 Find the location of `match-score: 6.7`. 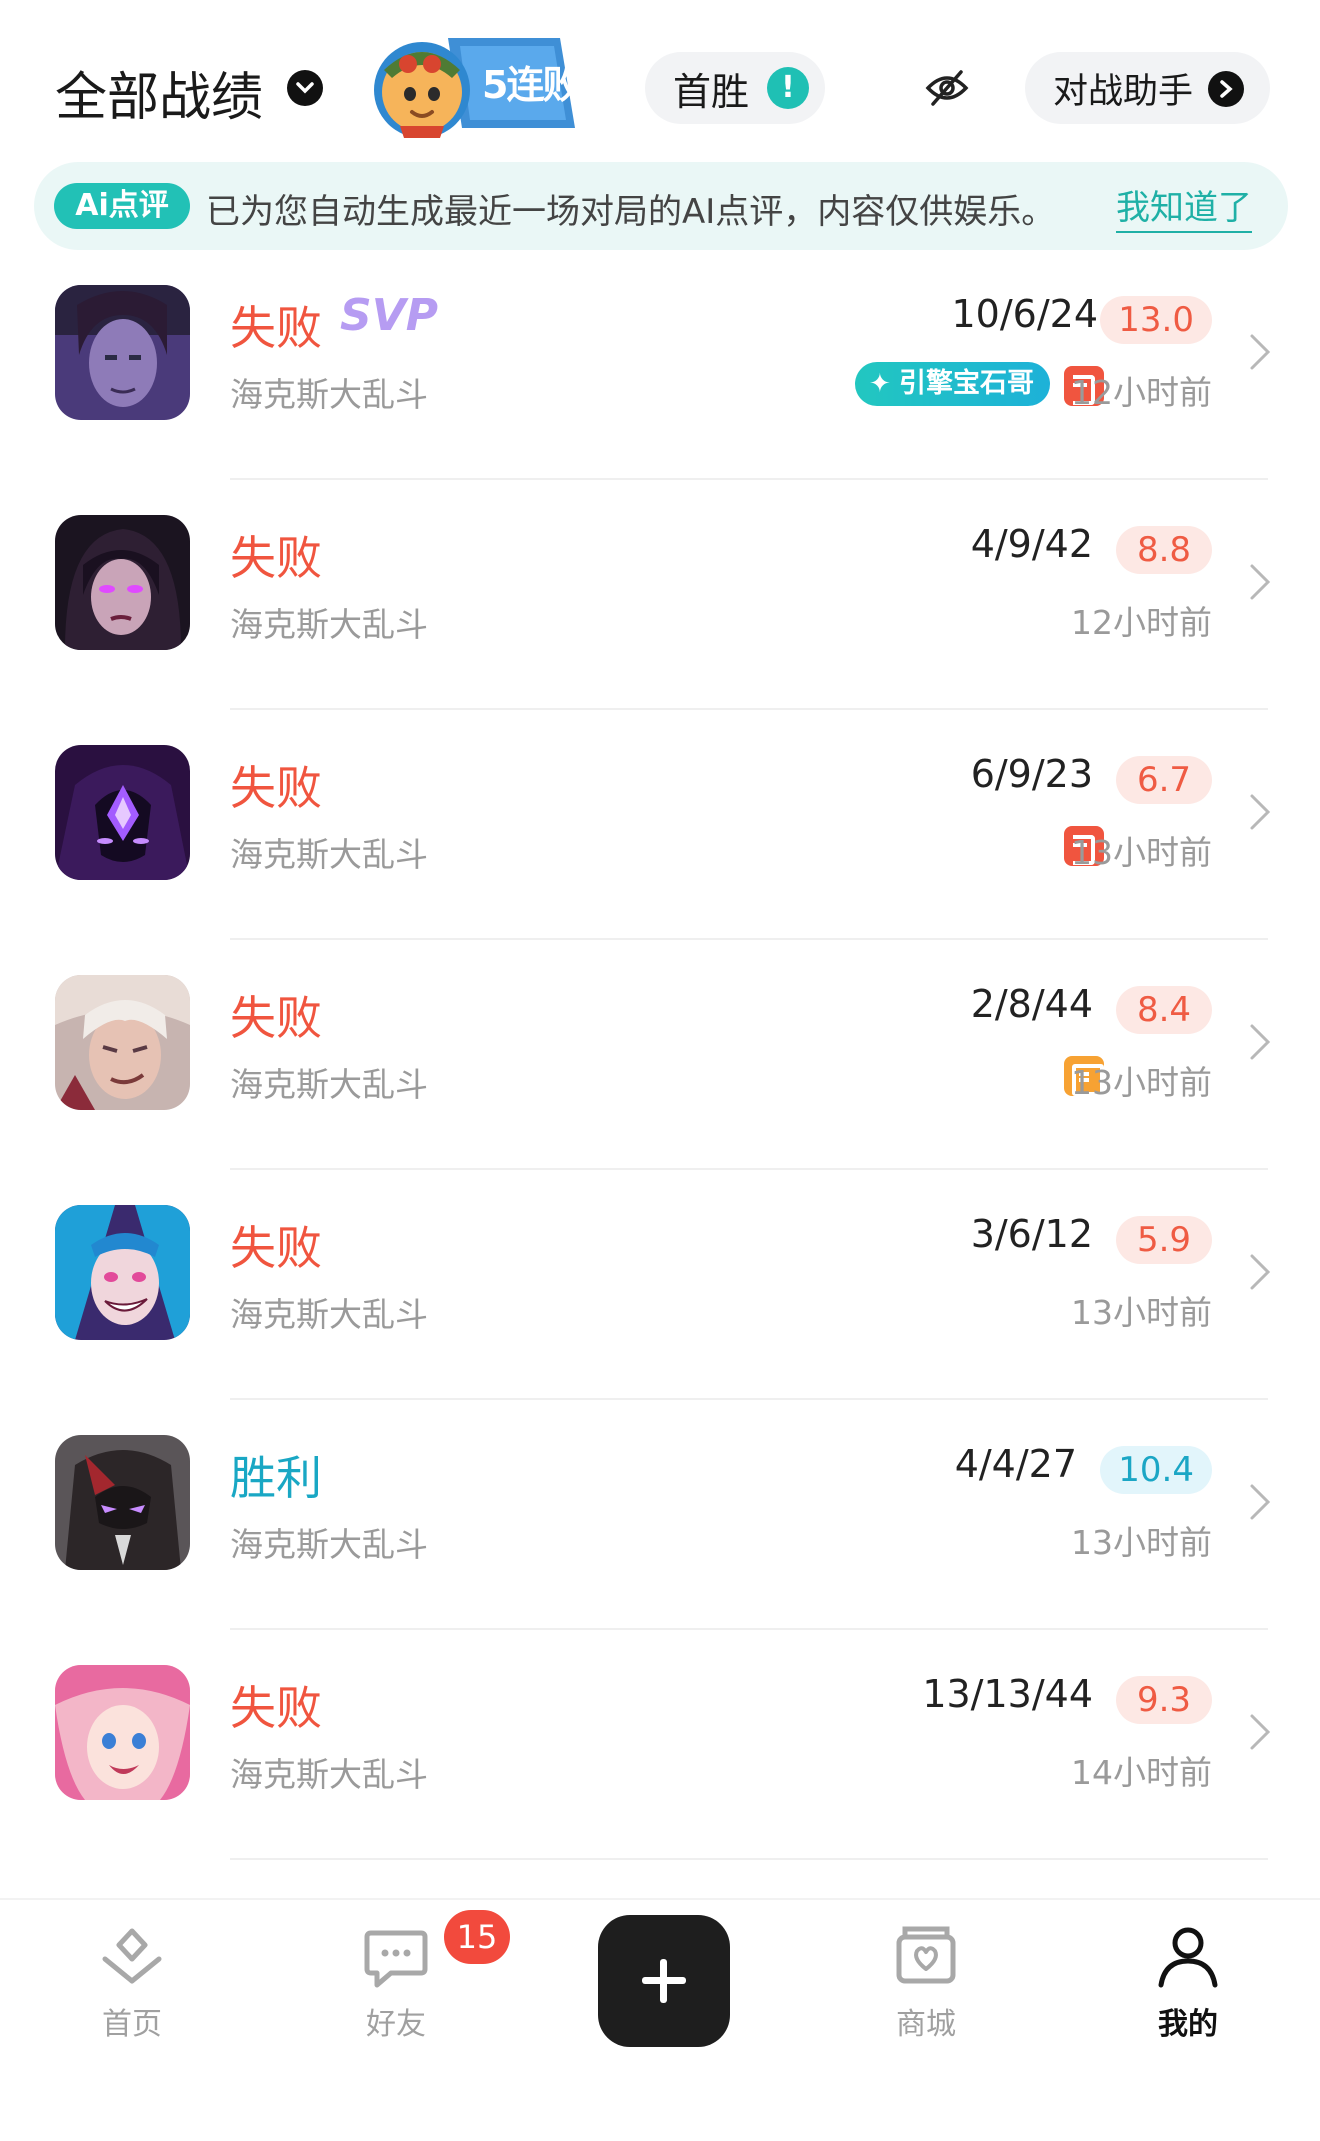

match-score: 6.7 is located at coordinates (1164, 780).